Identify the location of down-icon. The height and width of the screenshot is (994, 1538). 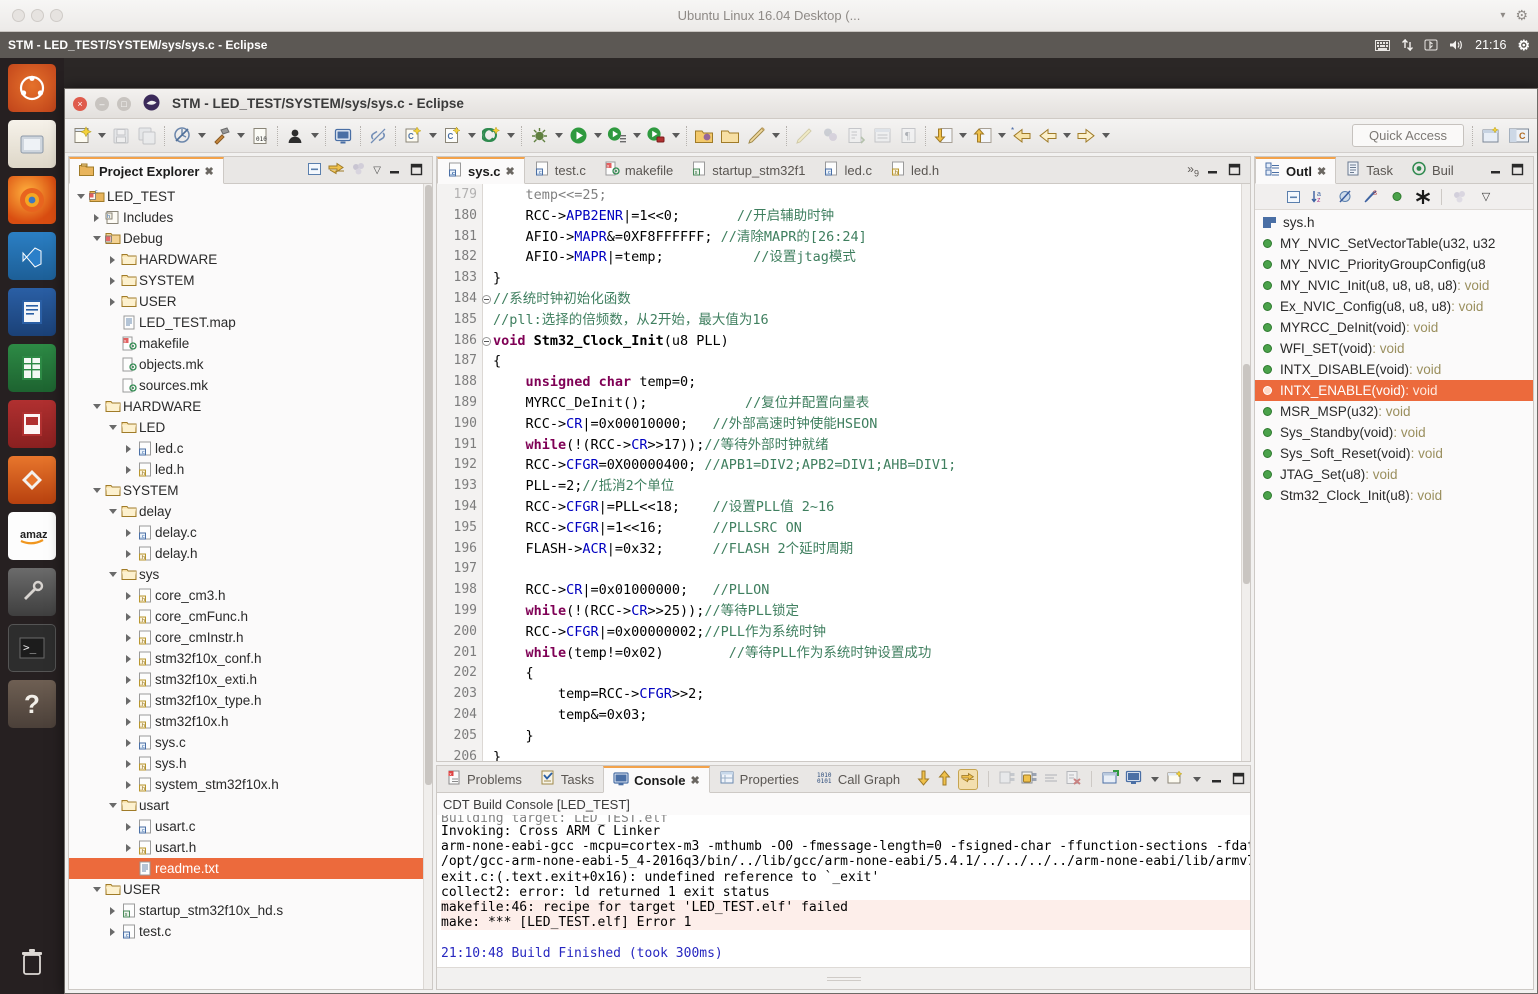
(943, 136).